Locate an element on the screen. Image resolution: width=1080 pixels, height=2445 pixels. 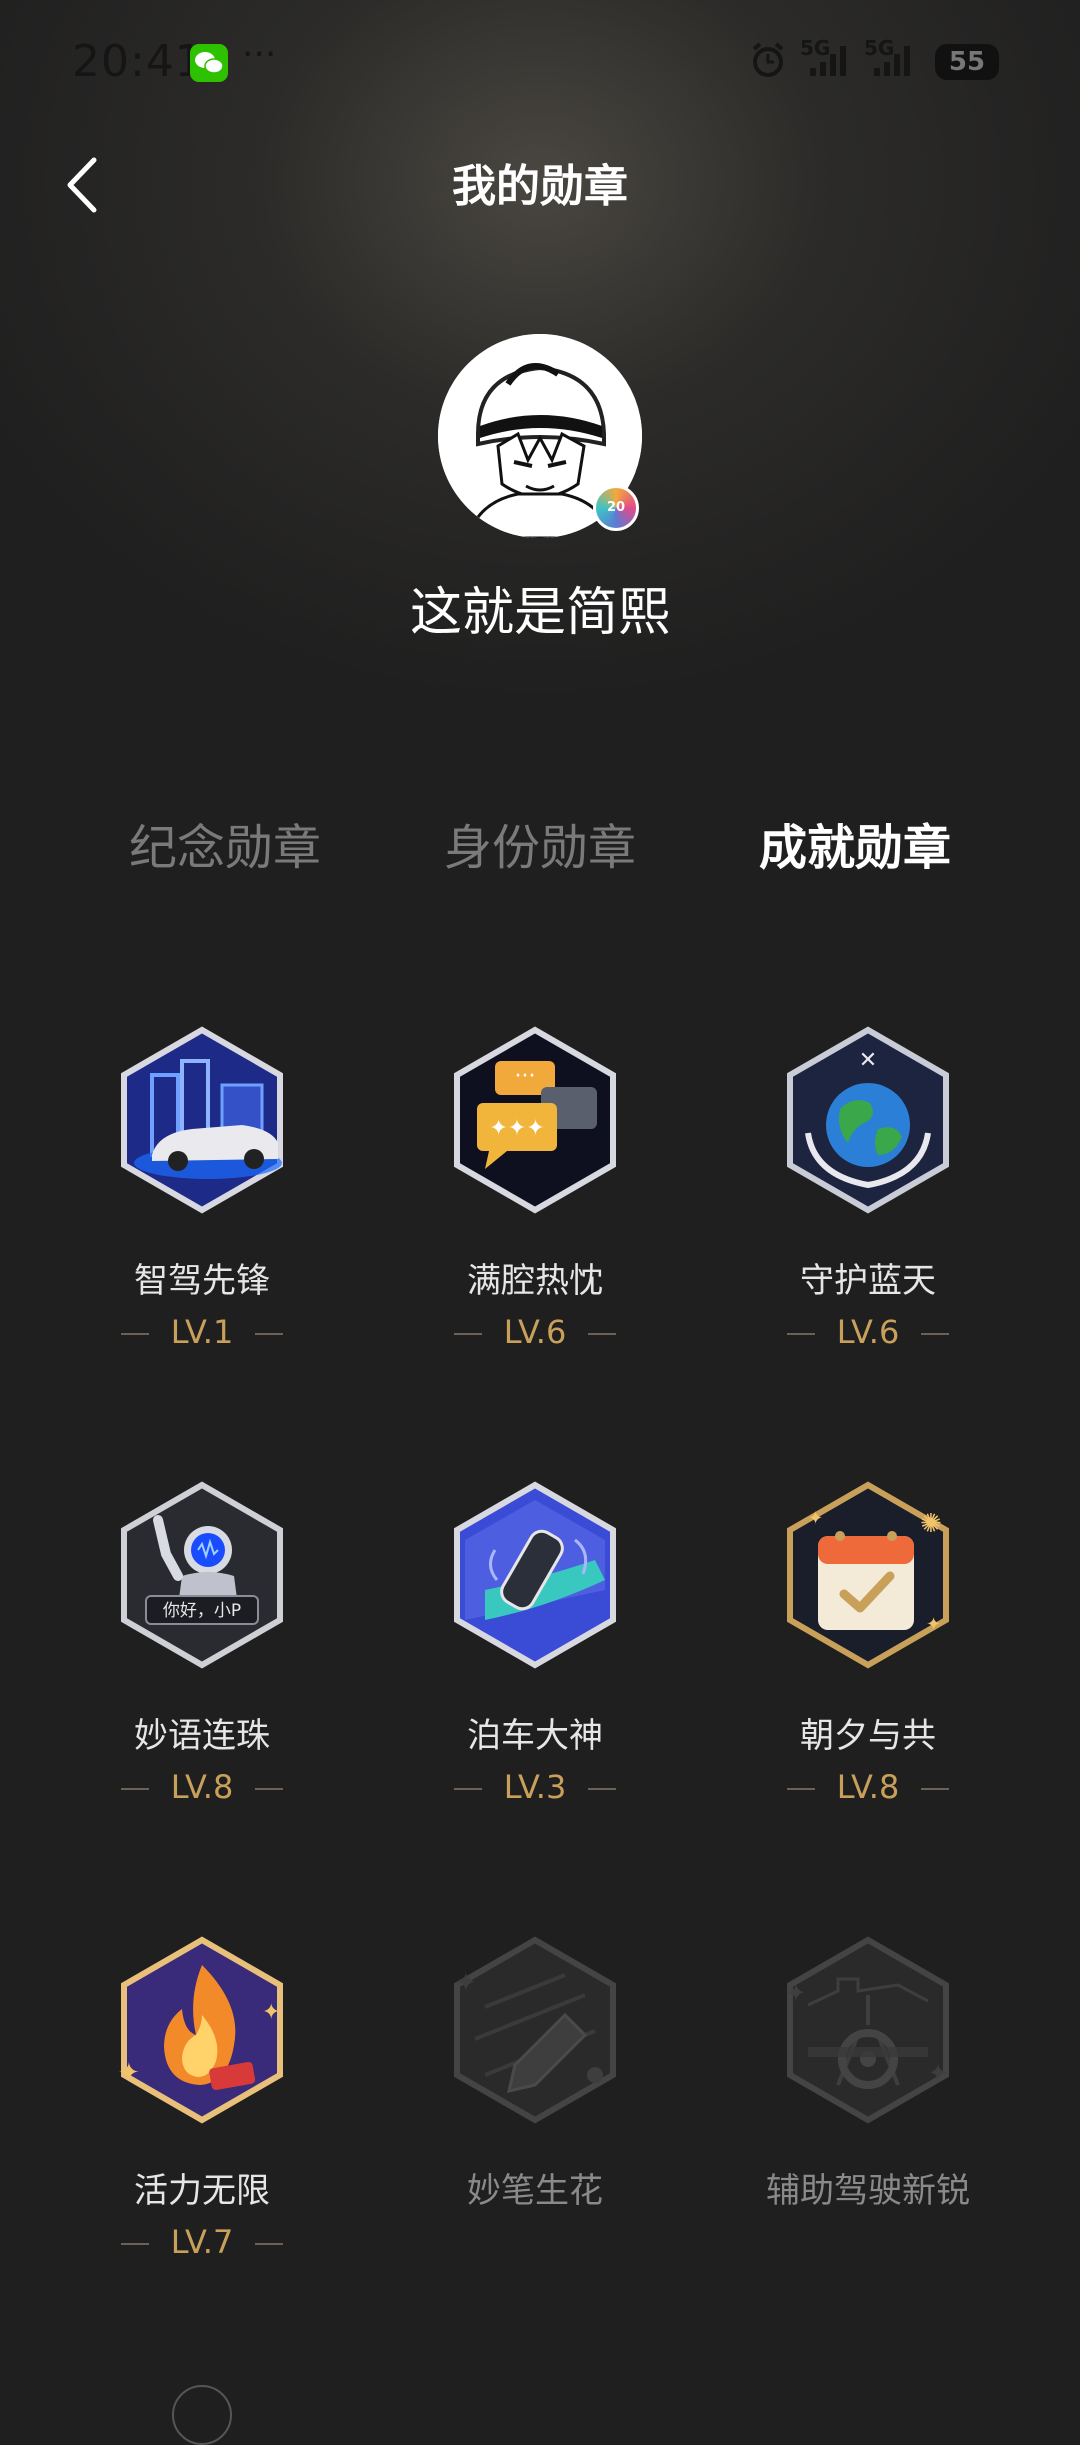
robot-assistant-icon: 你好，小P is located at coordinates (202, 1575).